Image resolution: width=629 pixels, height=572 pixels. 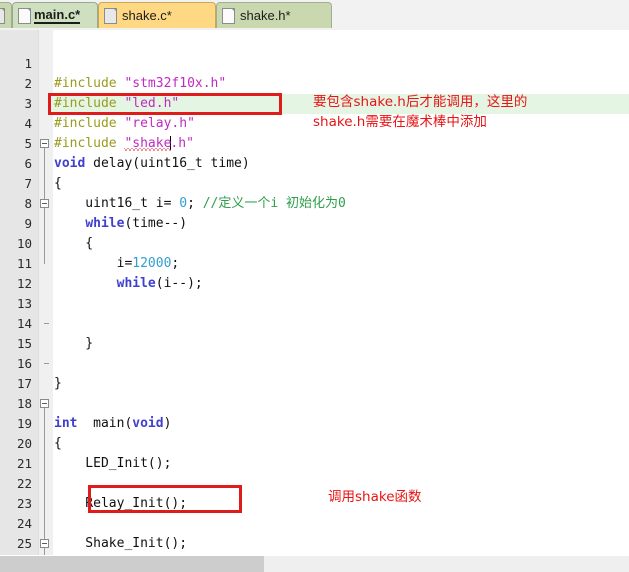 I want to click on code-line-11: 11 while(i--);, so click(x=314, y=262).